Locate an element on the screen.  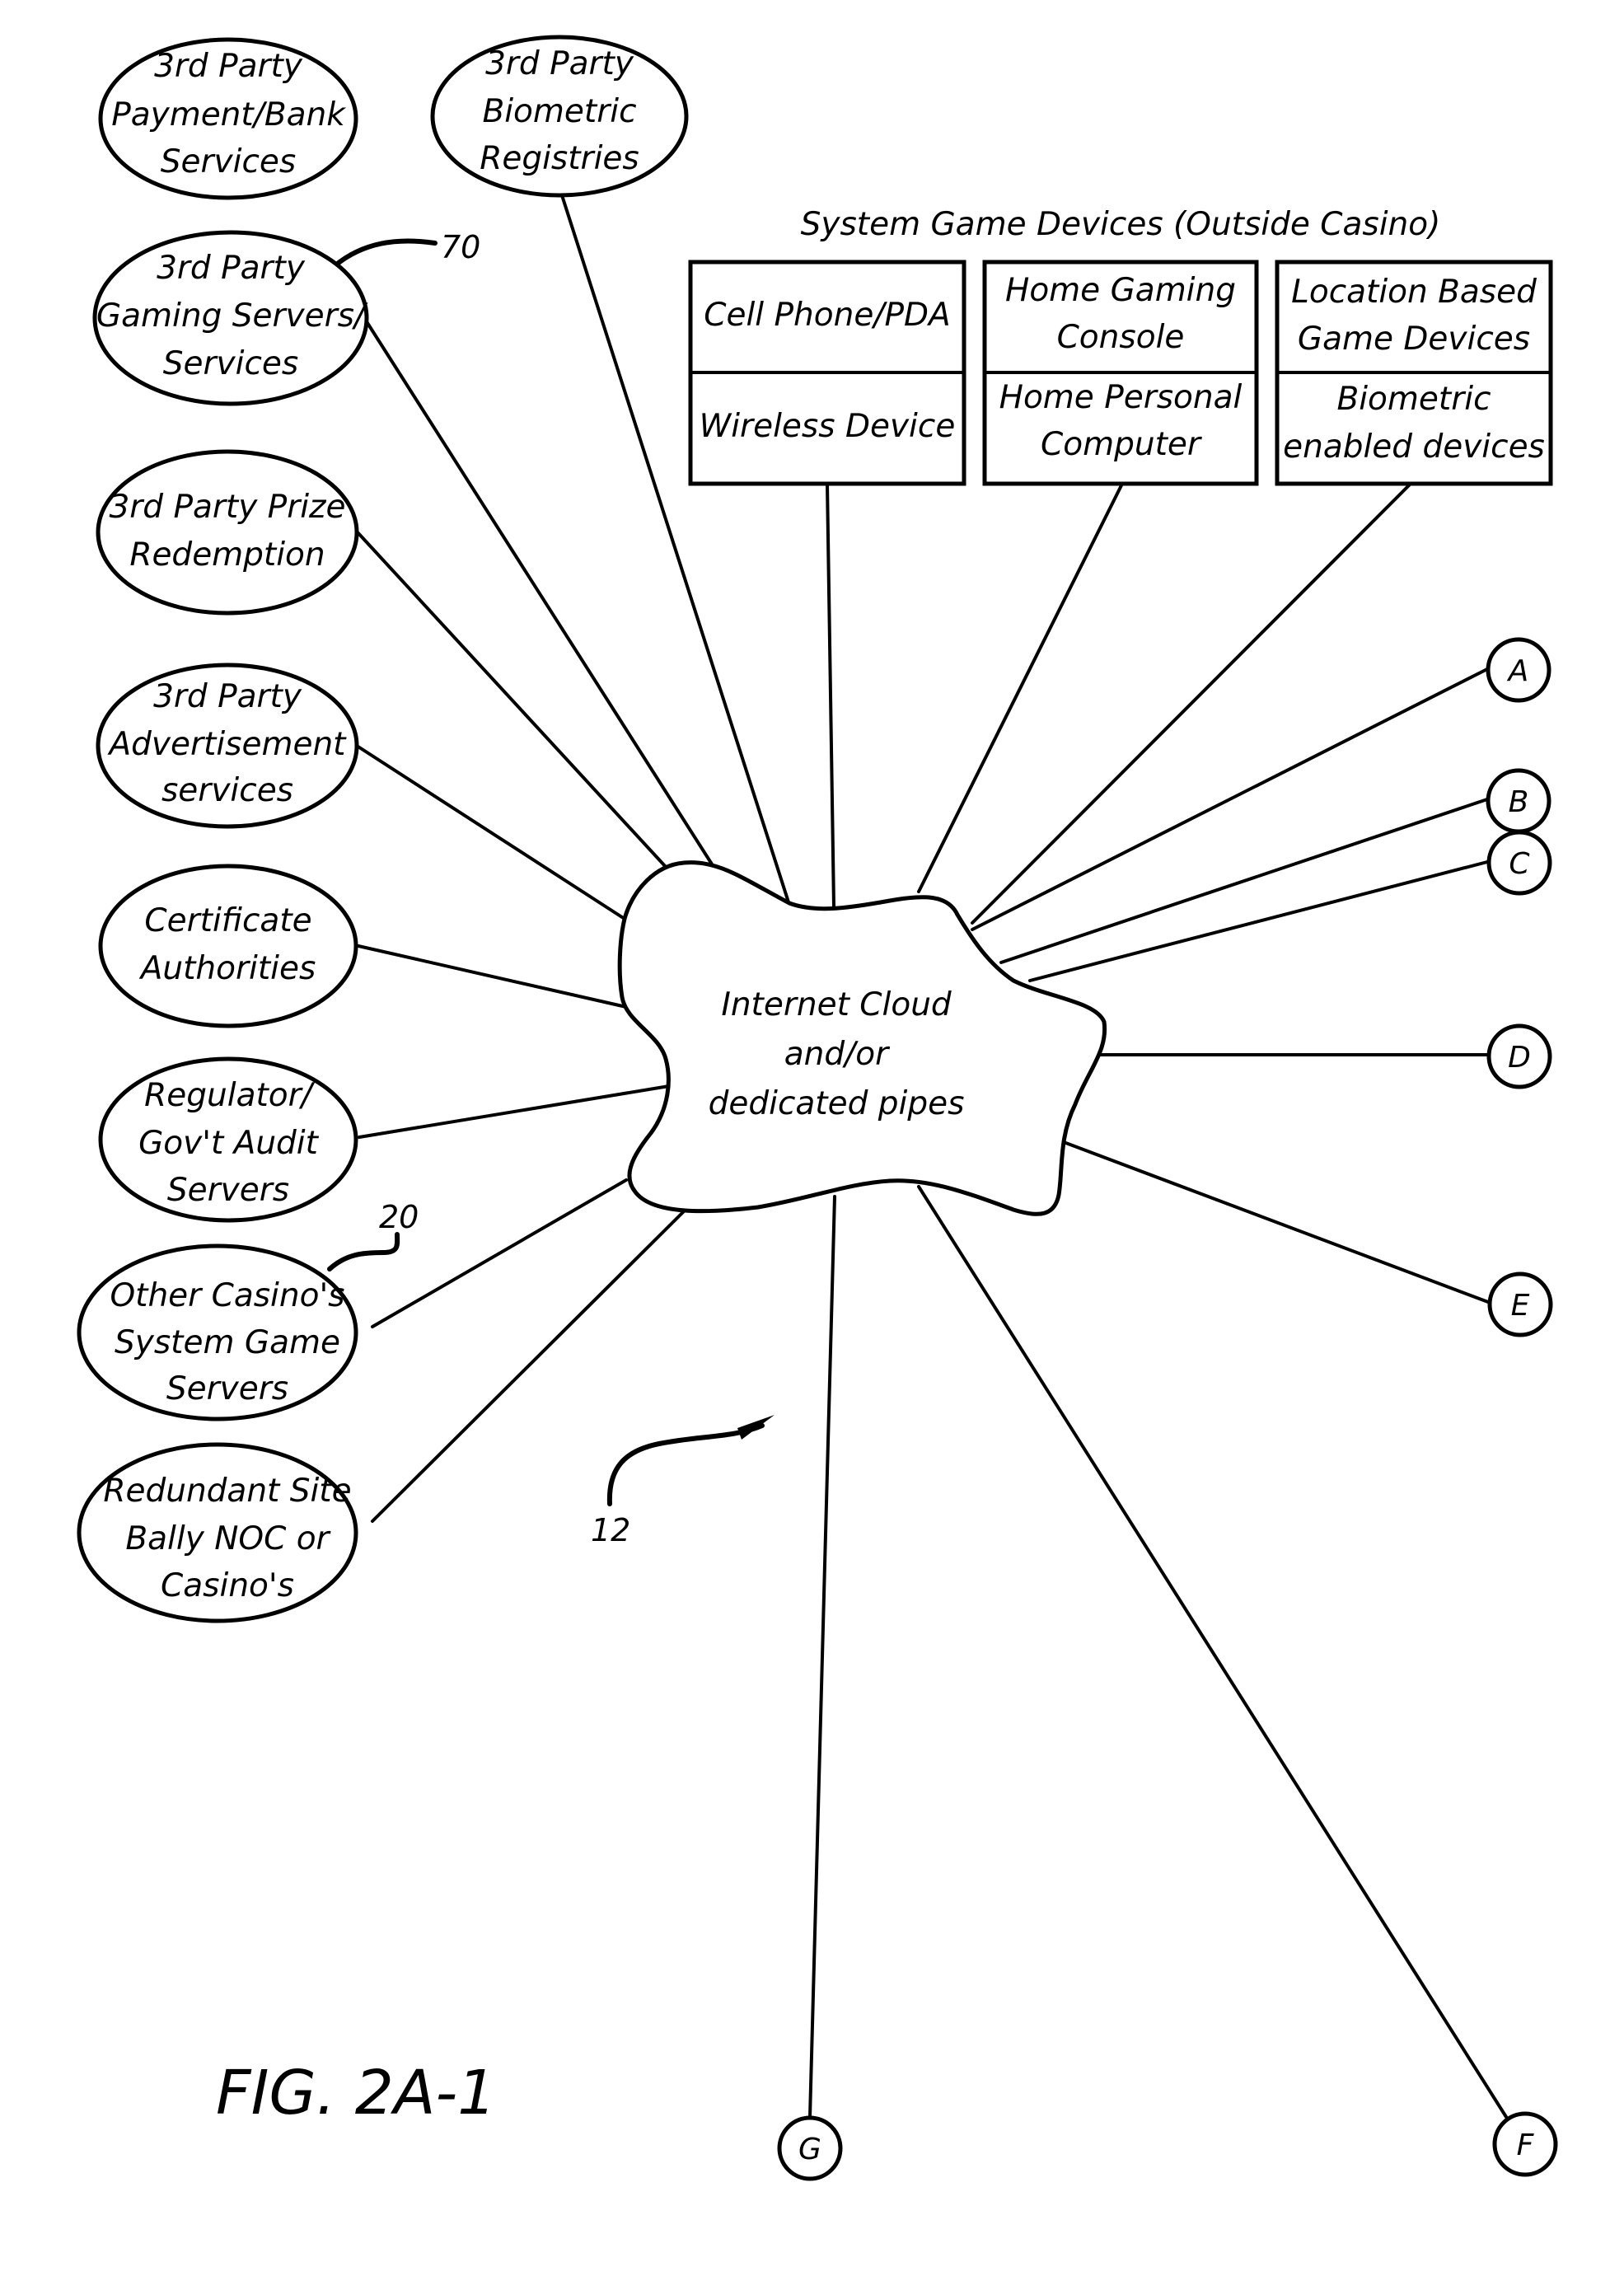
service-label-line: Certificate is located at coordinates (227, 920).